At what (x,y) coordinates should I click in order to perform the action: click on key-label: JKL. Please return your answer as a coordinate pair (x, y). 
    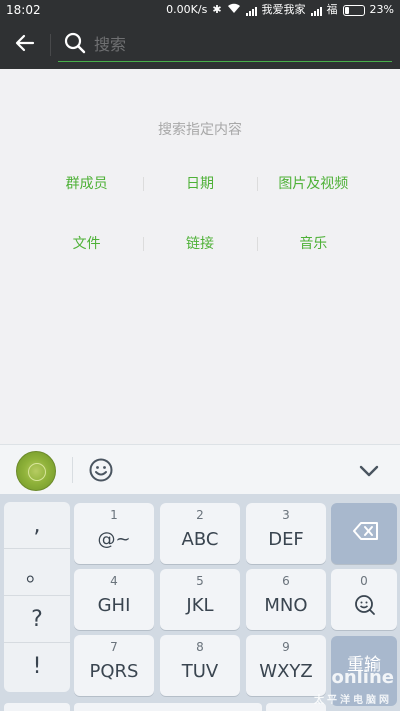
    Looking at the image, I should click on (200, 605).